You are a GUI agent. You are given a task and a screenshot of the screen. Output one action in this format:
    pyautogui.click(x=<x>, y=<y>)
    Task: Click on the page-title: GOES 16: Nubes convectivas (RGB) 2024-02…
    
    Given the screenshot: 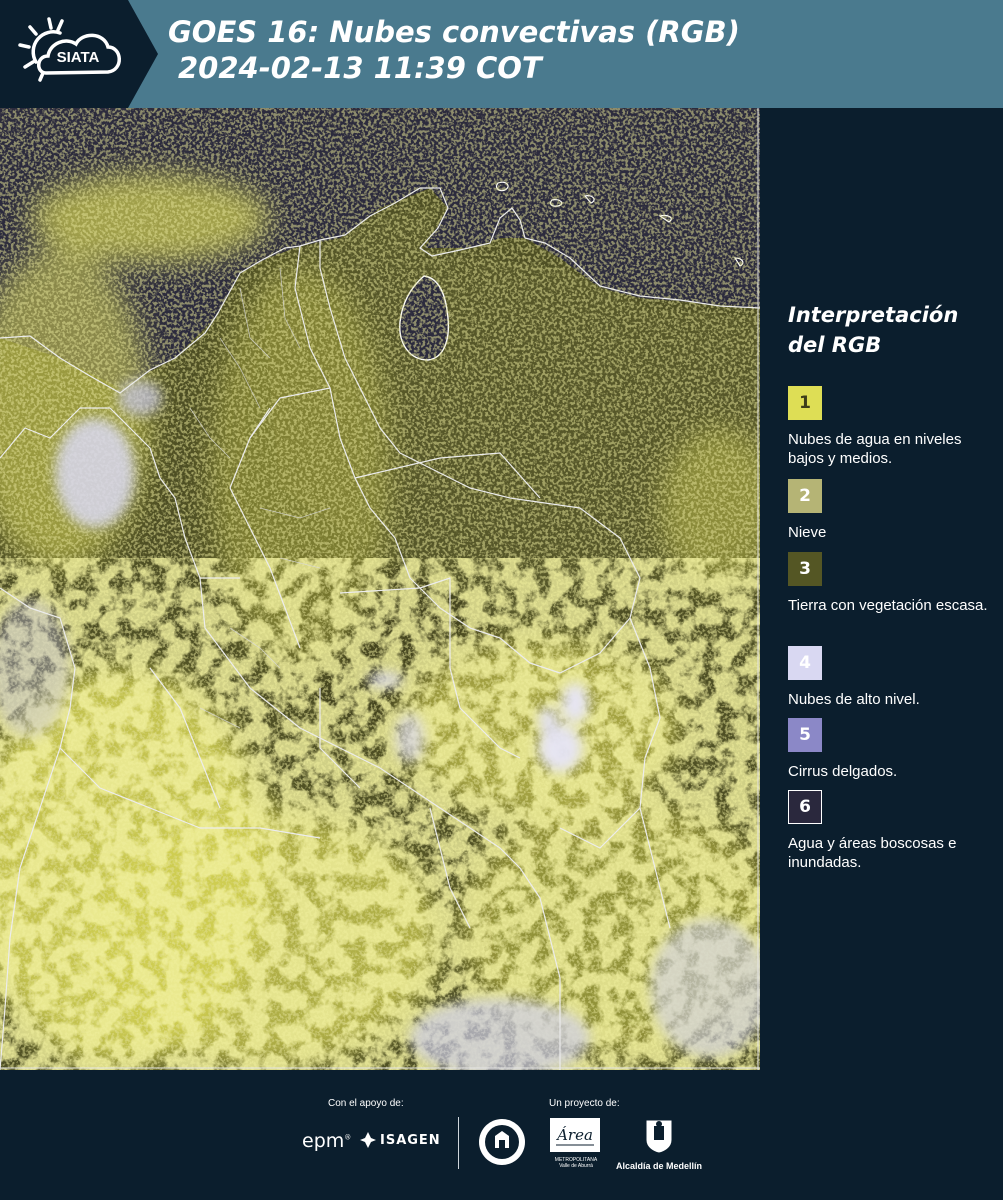 What is the action you would take?
    pyautogui.click(x=454, y=50)
    